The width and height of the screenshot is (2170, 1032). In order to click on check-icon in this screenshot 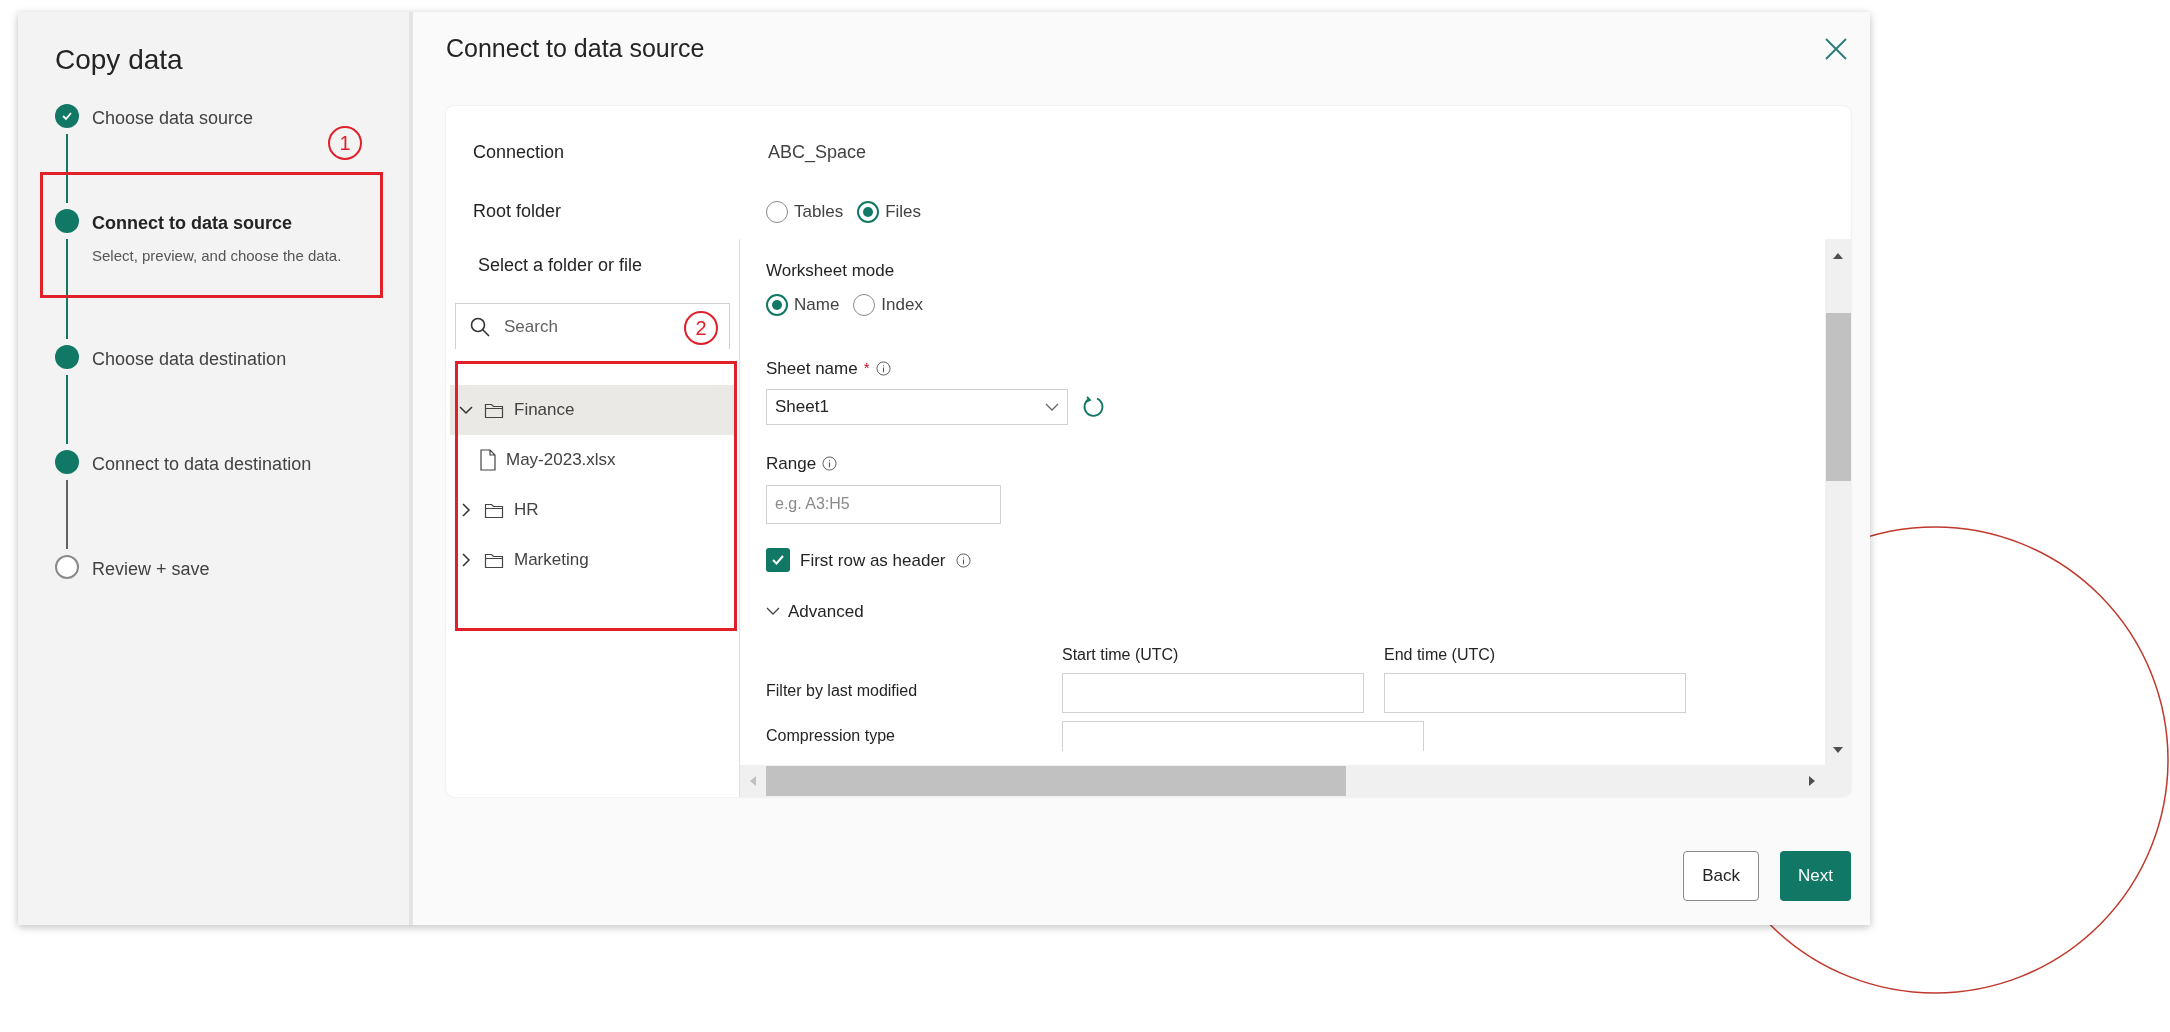, I will do `click(778, 560)`.